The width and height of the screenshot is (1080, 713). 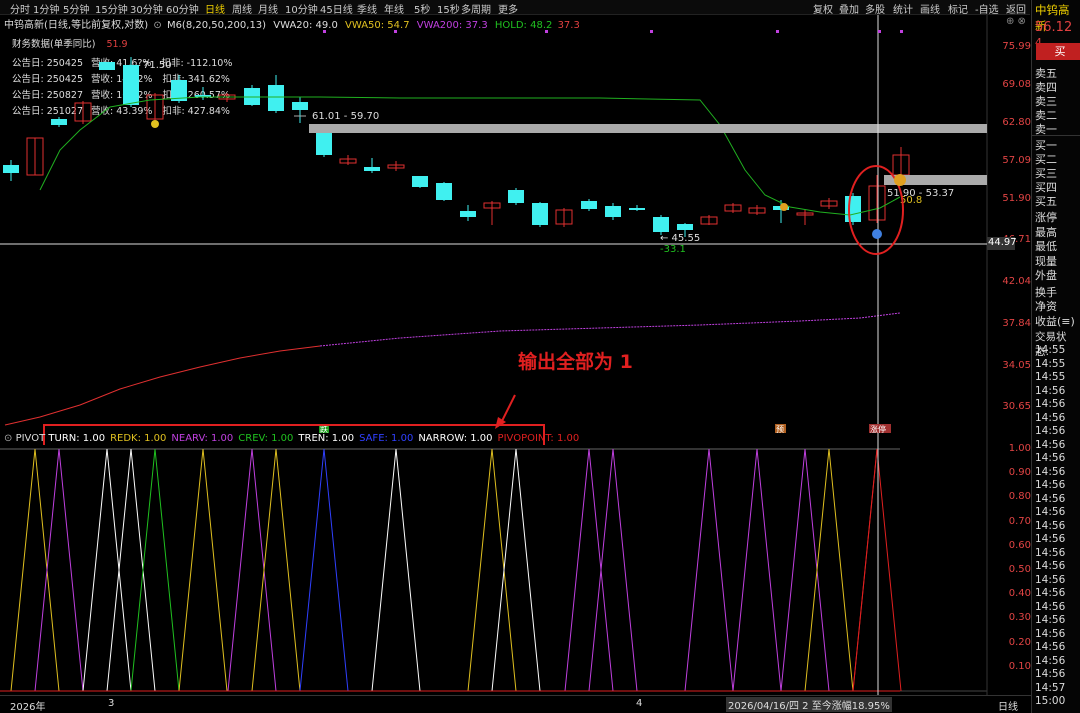 I want to click on signal-small-icon, so click(x=784, y=207).